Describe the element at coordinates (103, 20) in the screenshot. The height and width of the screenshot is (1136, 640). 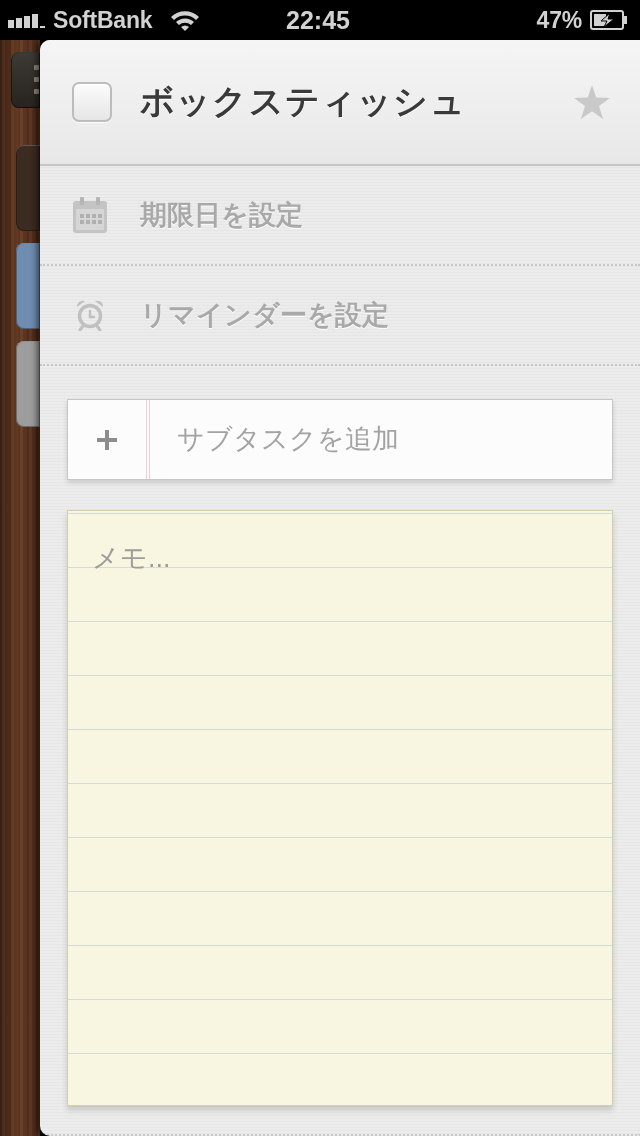
I see `carrier-name: SoftBank` at that location.